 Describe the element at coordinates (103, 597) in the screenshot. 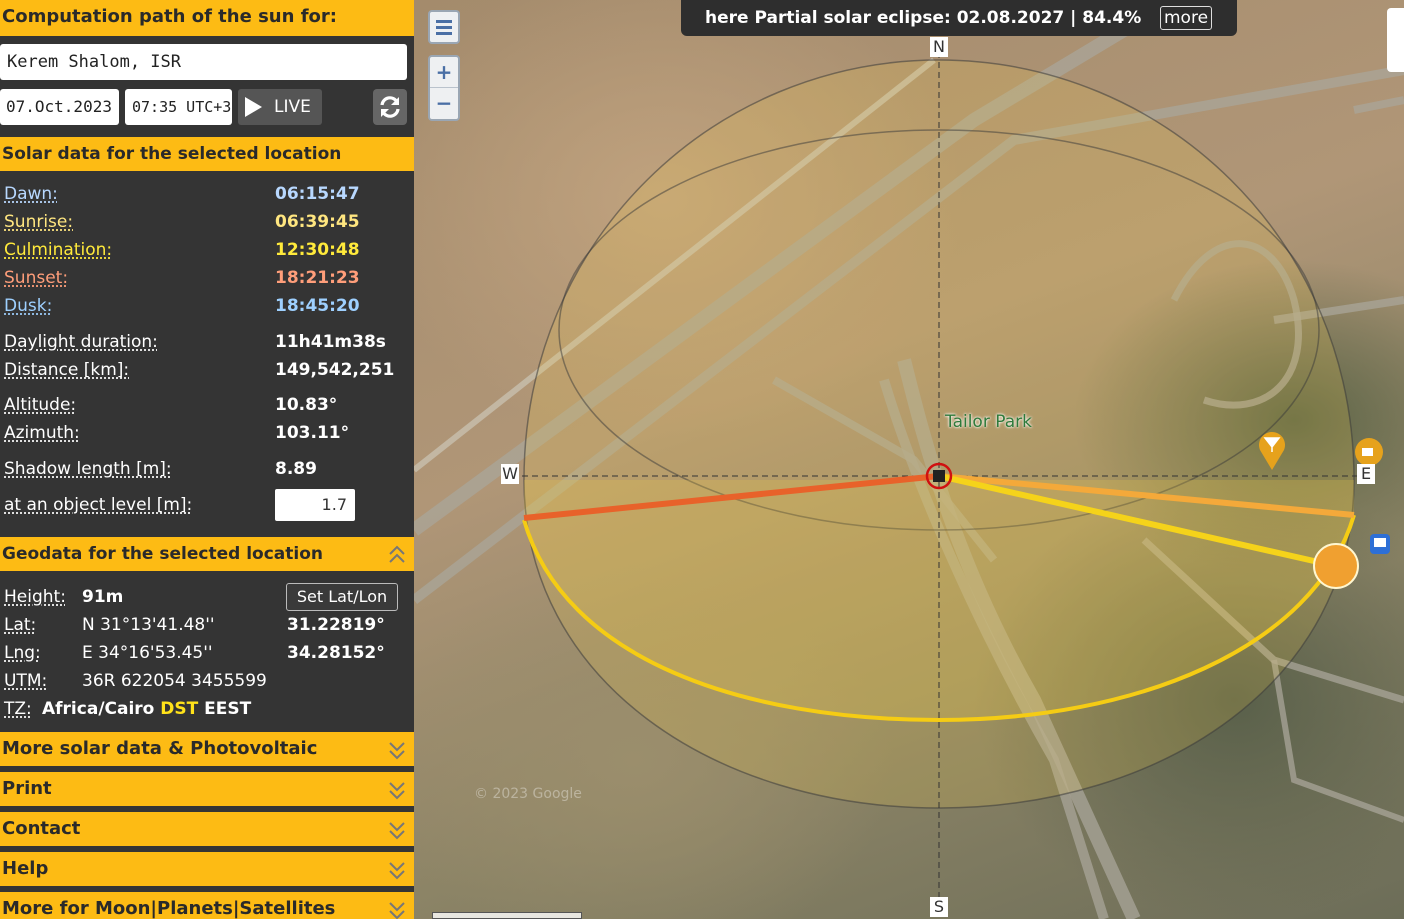

I see `height-value: 91m` at that location.